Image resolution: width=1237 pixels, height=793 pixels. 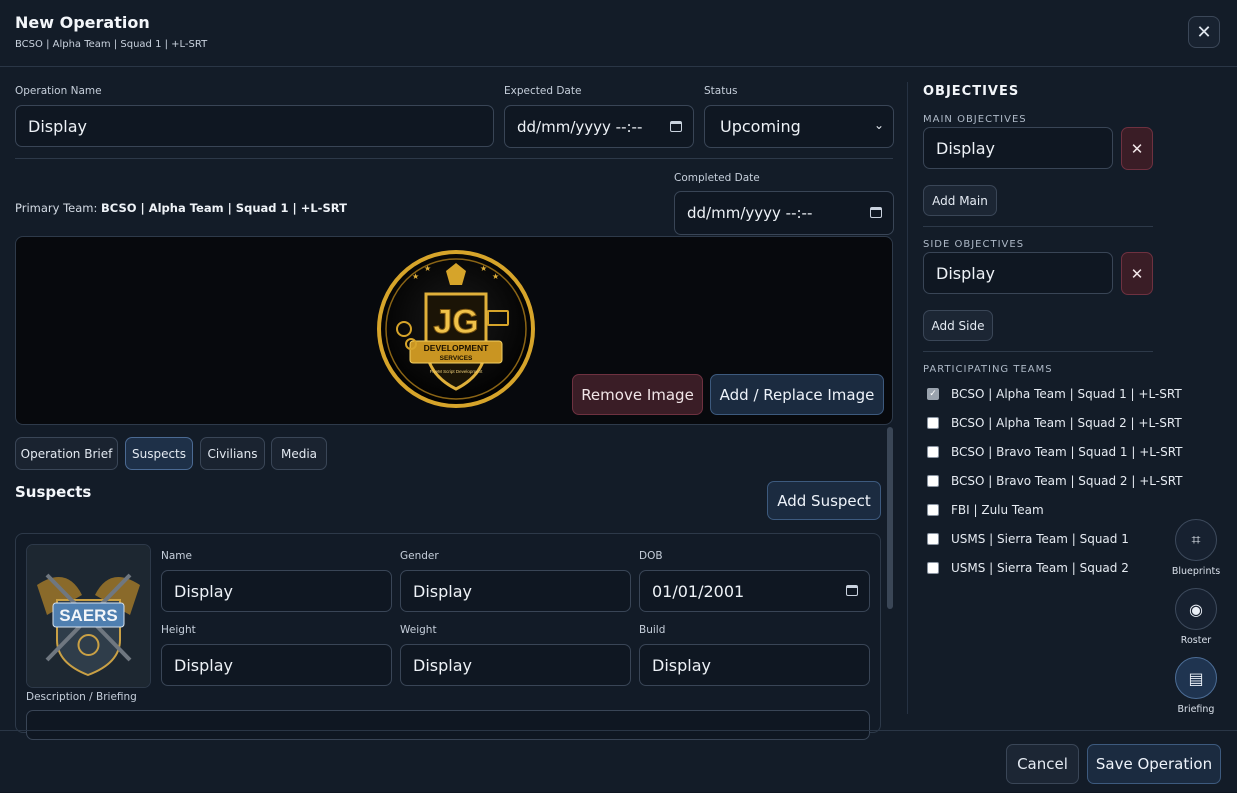 I want to click on dob-label: DOB, so click(x=651, y=556).